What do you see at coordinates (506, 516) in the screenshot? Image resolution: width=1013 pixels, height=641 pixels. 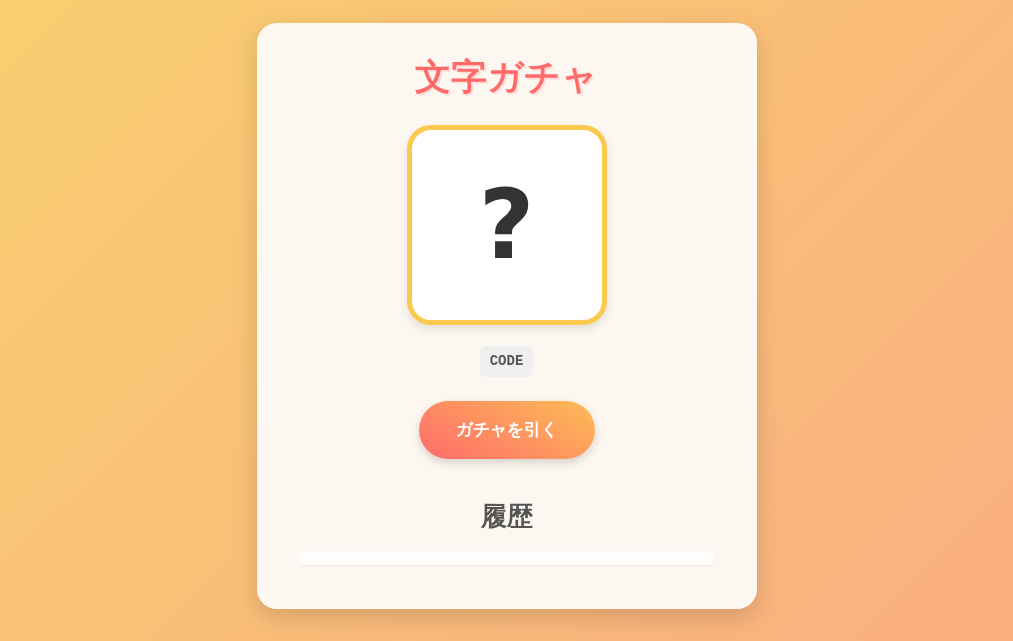 I see `history-heading: 履歴` at bounding box center [506, 516].